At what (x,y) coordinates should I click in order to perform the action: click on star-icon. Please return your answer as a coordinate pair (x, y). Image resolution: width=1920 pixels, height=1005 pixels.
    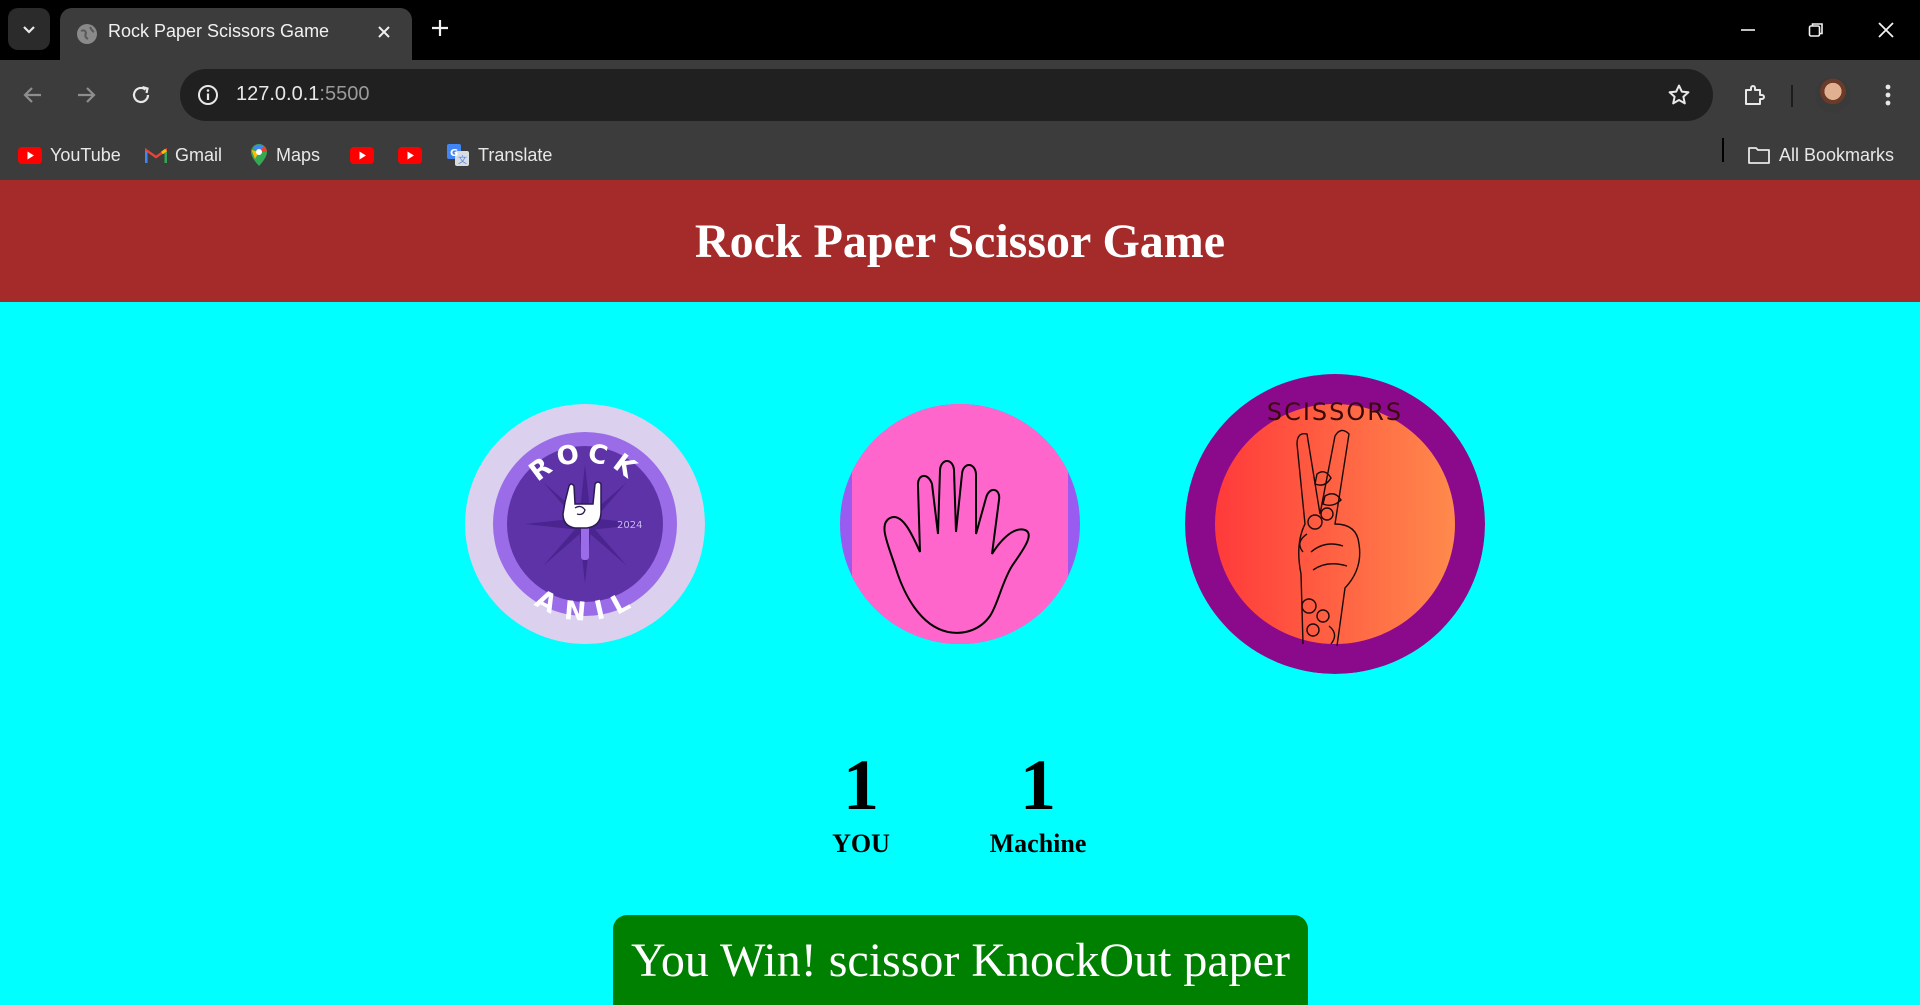
    Looking at the image, I should click on (1679, 94).